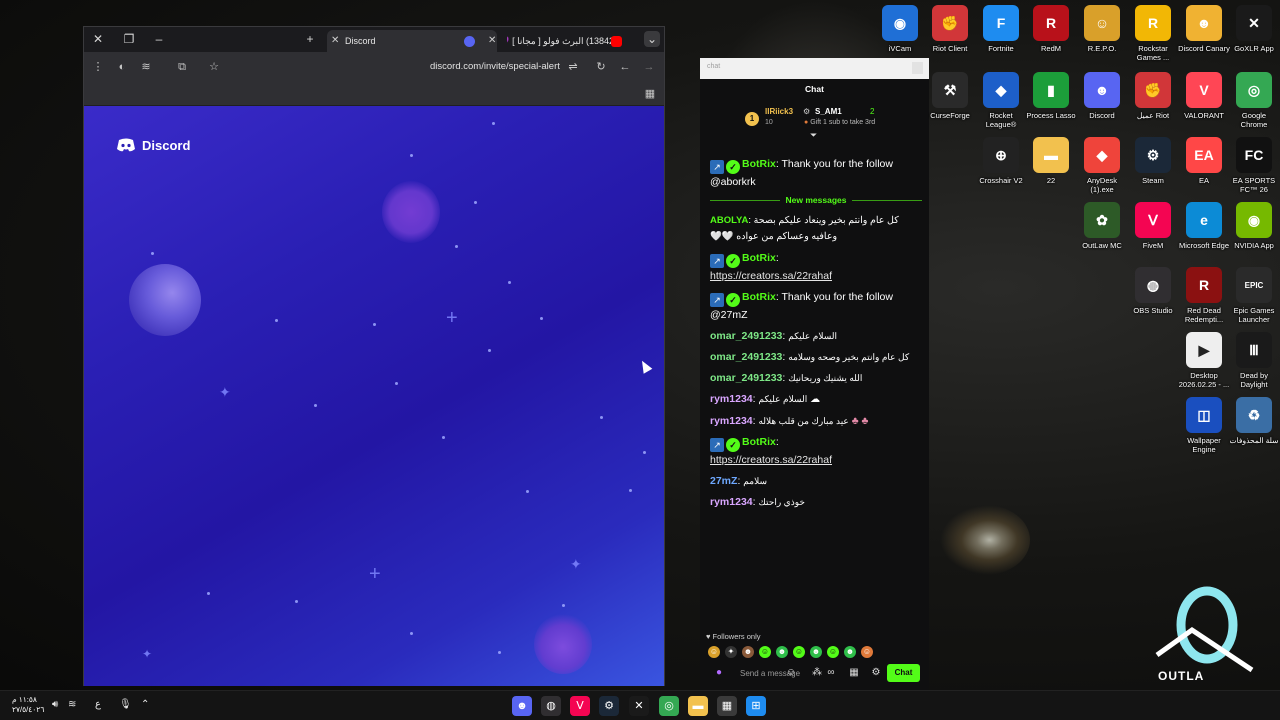  Describe the element at coordinates (573, 67) in the screenshot. I see `site-settings-icon: ⇌` at that location.